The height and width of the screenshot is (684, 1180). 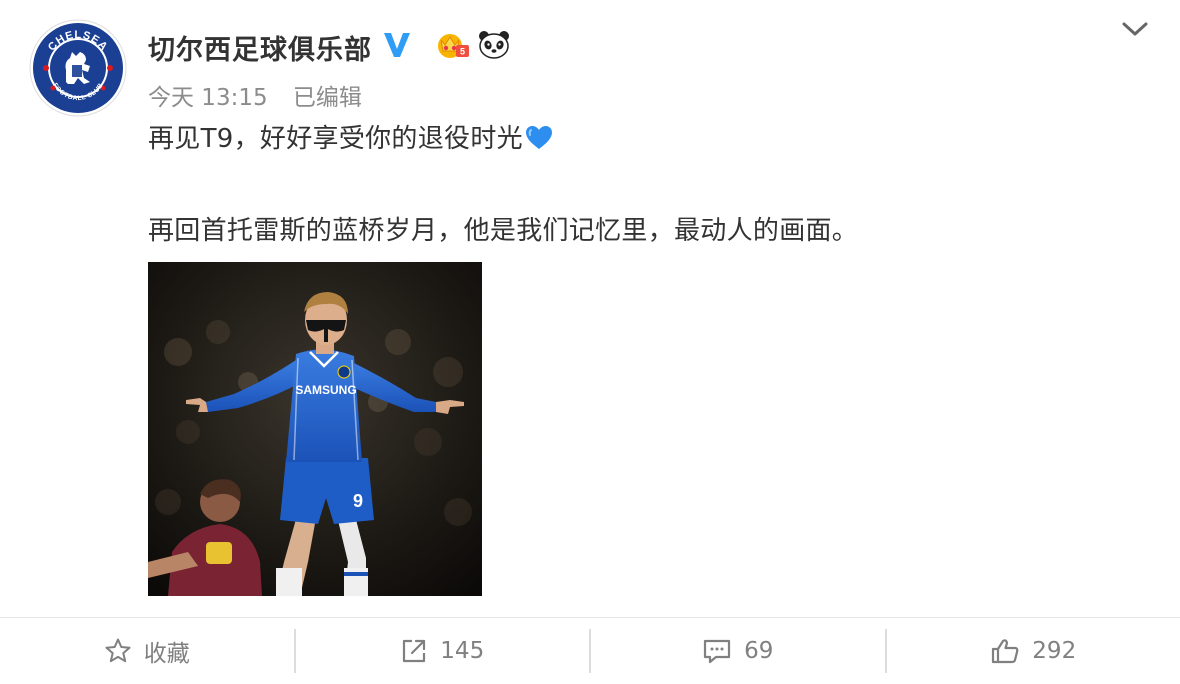 I want to click on svg-text: SAMSUNG, so click(x=325, y=390).